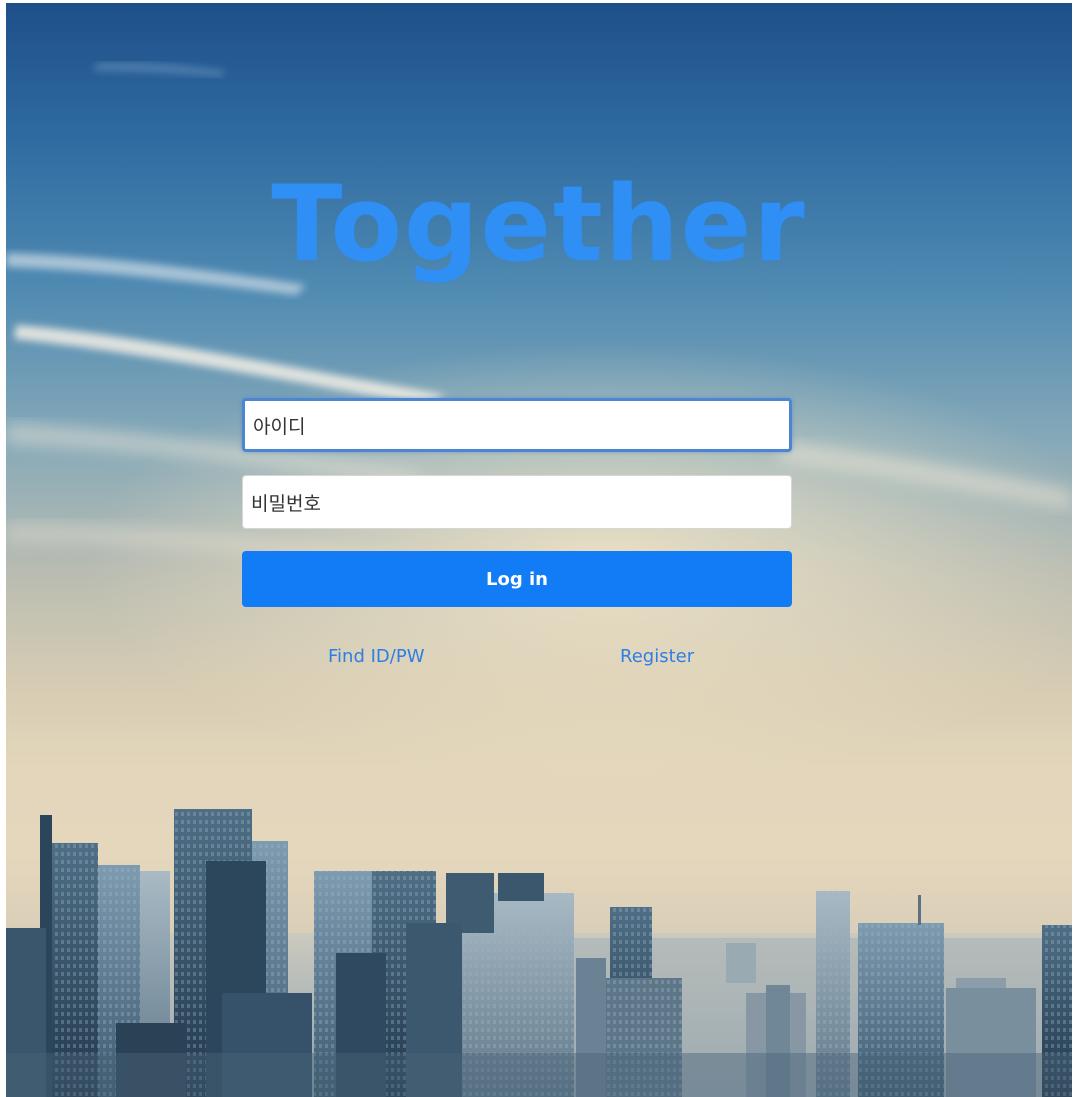 This screenshot has width=1076, height=1097. Describe the element at coordinates (517, 425) in the screenshot. I see `id-input: 아이디` at that location.